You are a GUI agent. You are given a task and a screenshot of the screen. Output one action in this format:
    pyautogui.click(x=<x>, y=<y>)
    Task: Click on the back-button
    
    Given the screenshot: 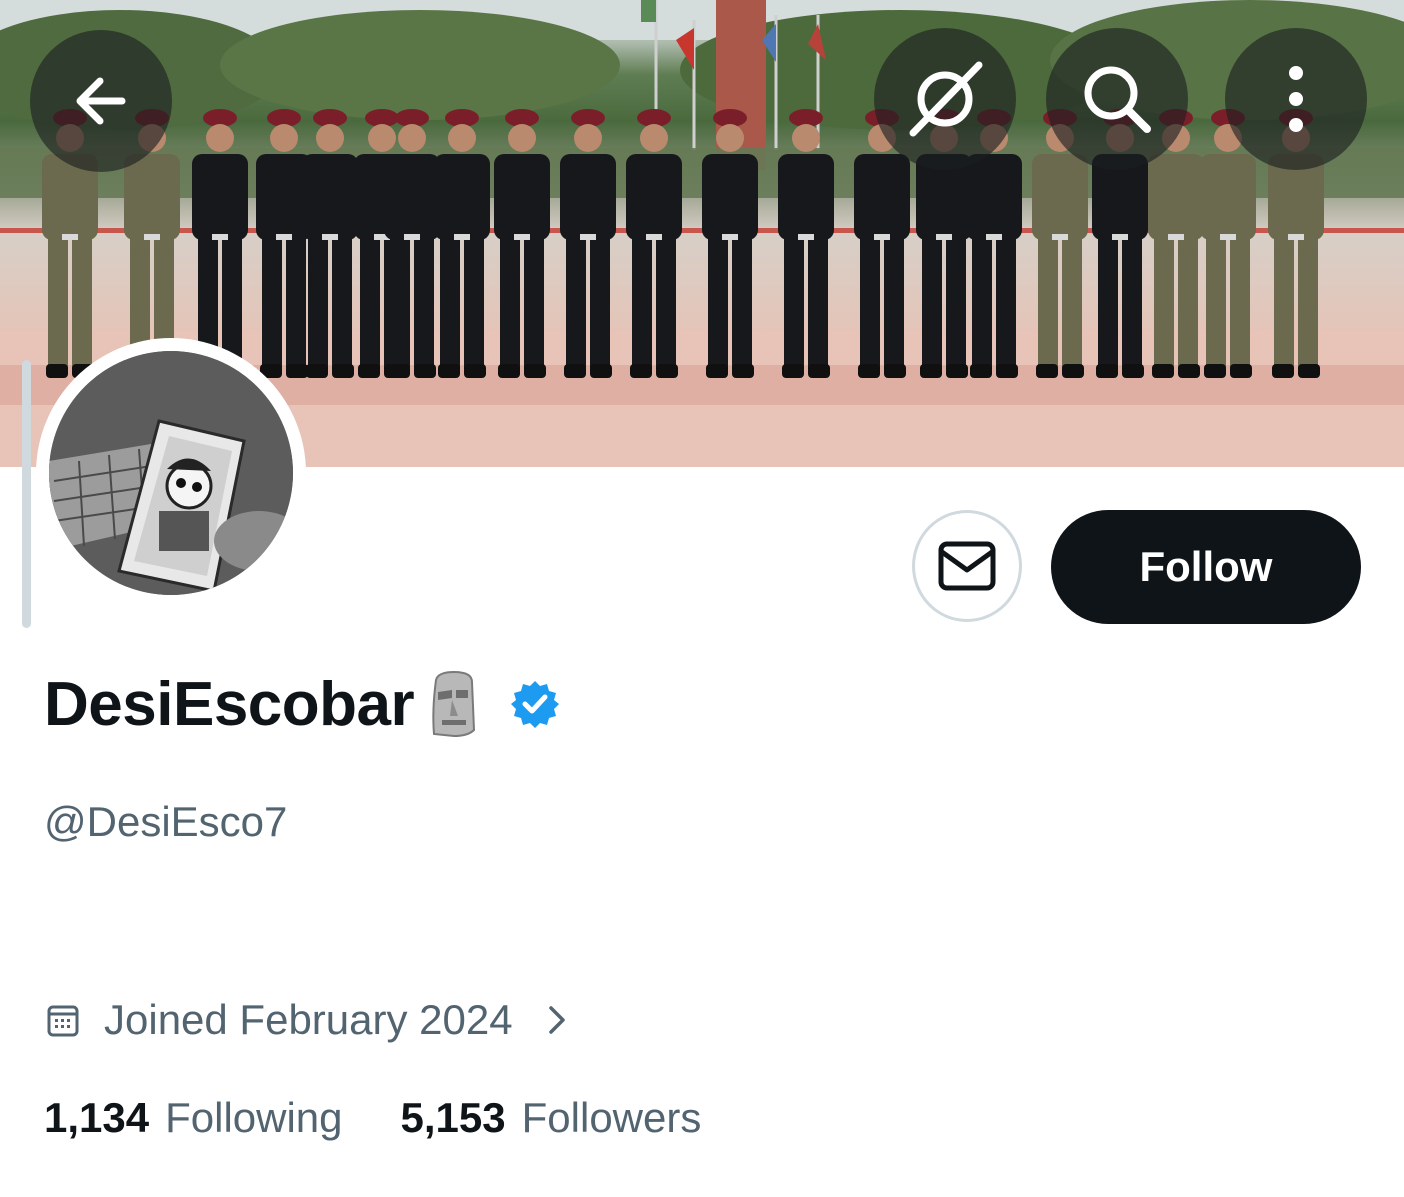 What is the action you would take?
    pyautogui.click(x=101, y=101)
    